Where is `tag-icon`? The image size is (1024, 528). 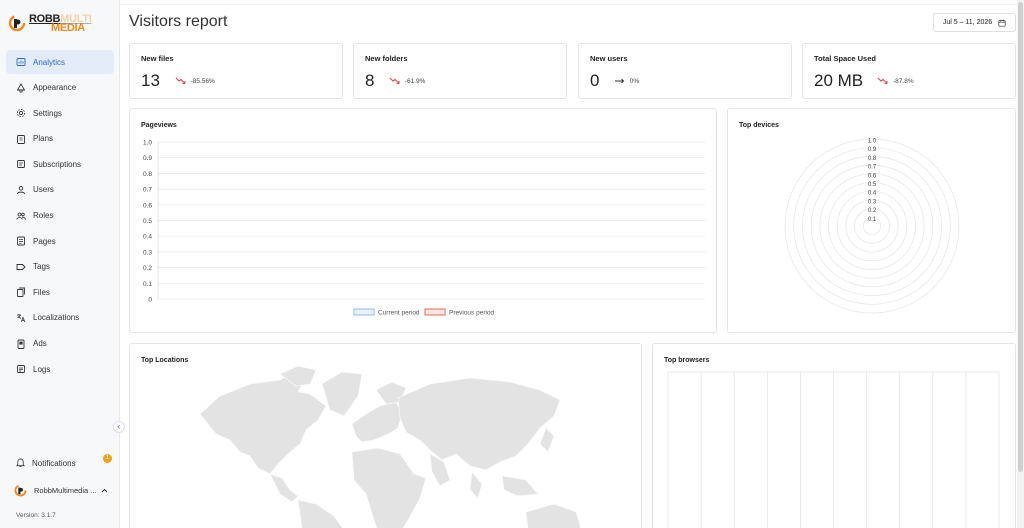
tag-icon is located at coordinates (21, 267).